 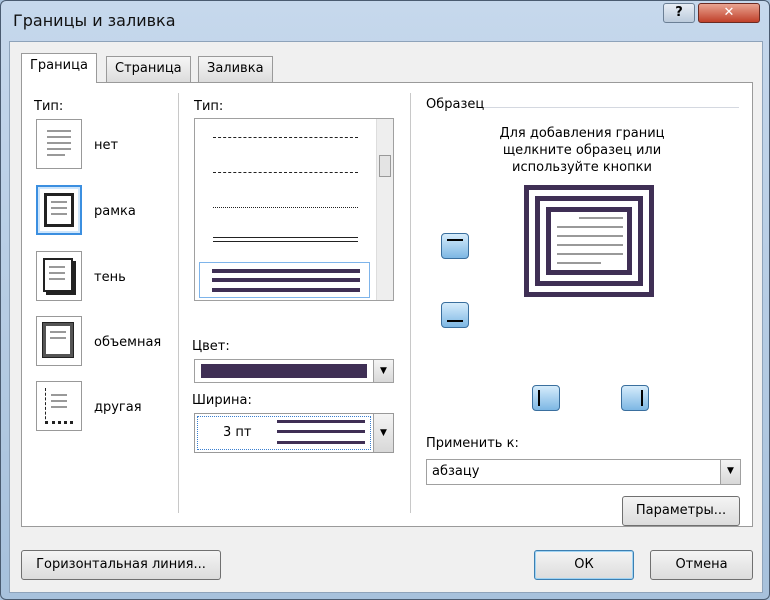 I want to click on width-label: Ширина:, so click(x=222, y=400).